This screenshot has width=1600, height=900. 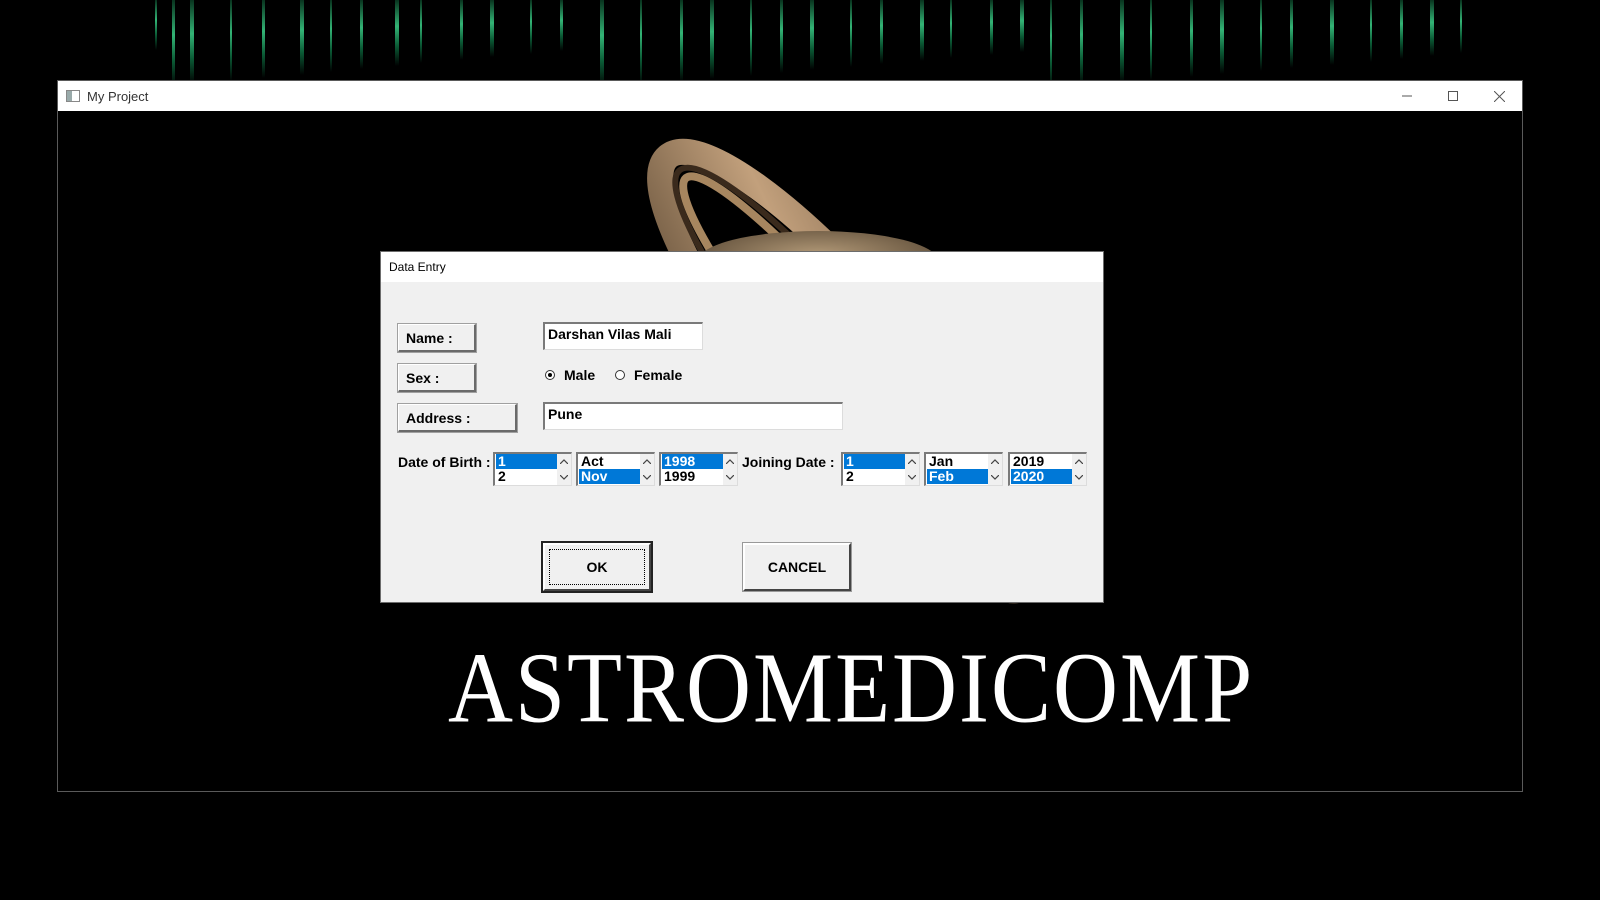 I want to click on minimize-button, so click(x=1407, y=96).